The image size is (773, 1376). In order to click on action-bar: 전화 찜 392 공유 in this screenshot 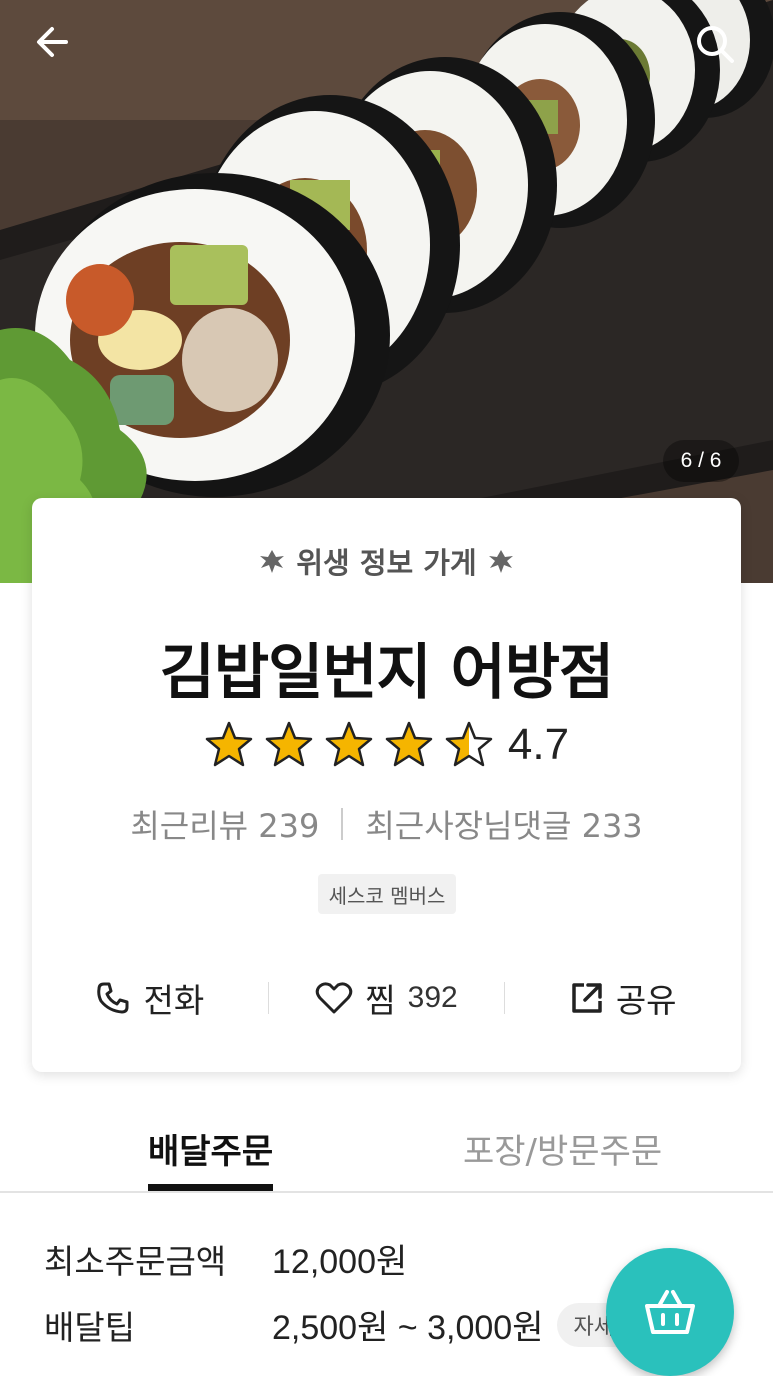, I will do `click(386, 998)`.